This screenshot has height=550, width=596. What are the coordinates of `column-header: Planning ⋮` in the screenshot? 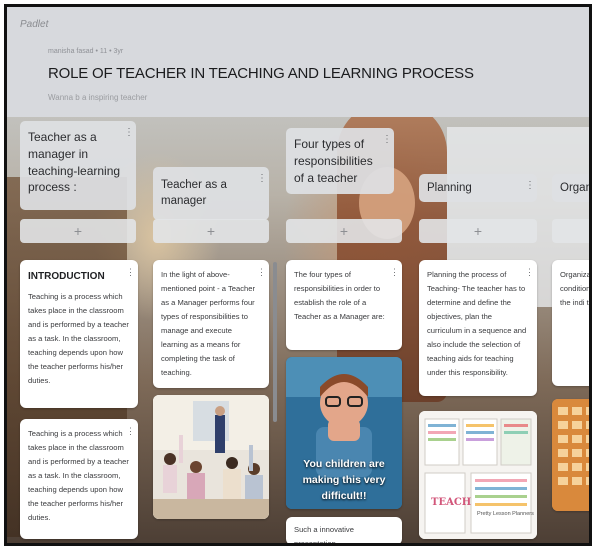 It's located at (478, 188).